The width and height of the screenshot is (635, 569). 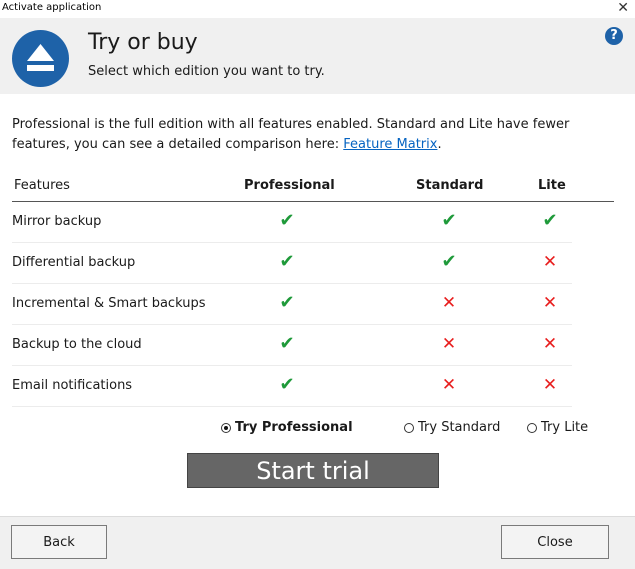 I want to click on table-row: Mirror backup ✔ ✔ ✔, so click(x=292, y=222).